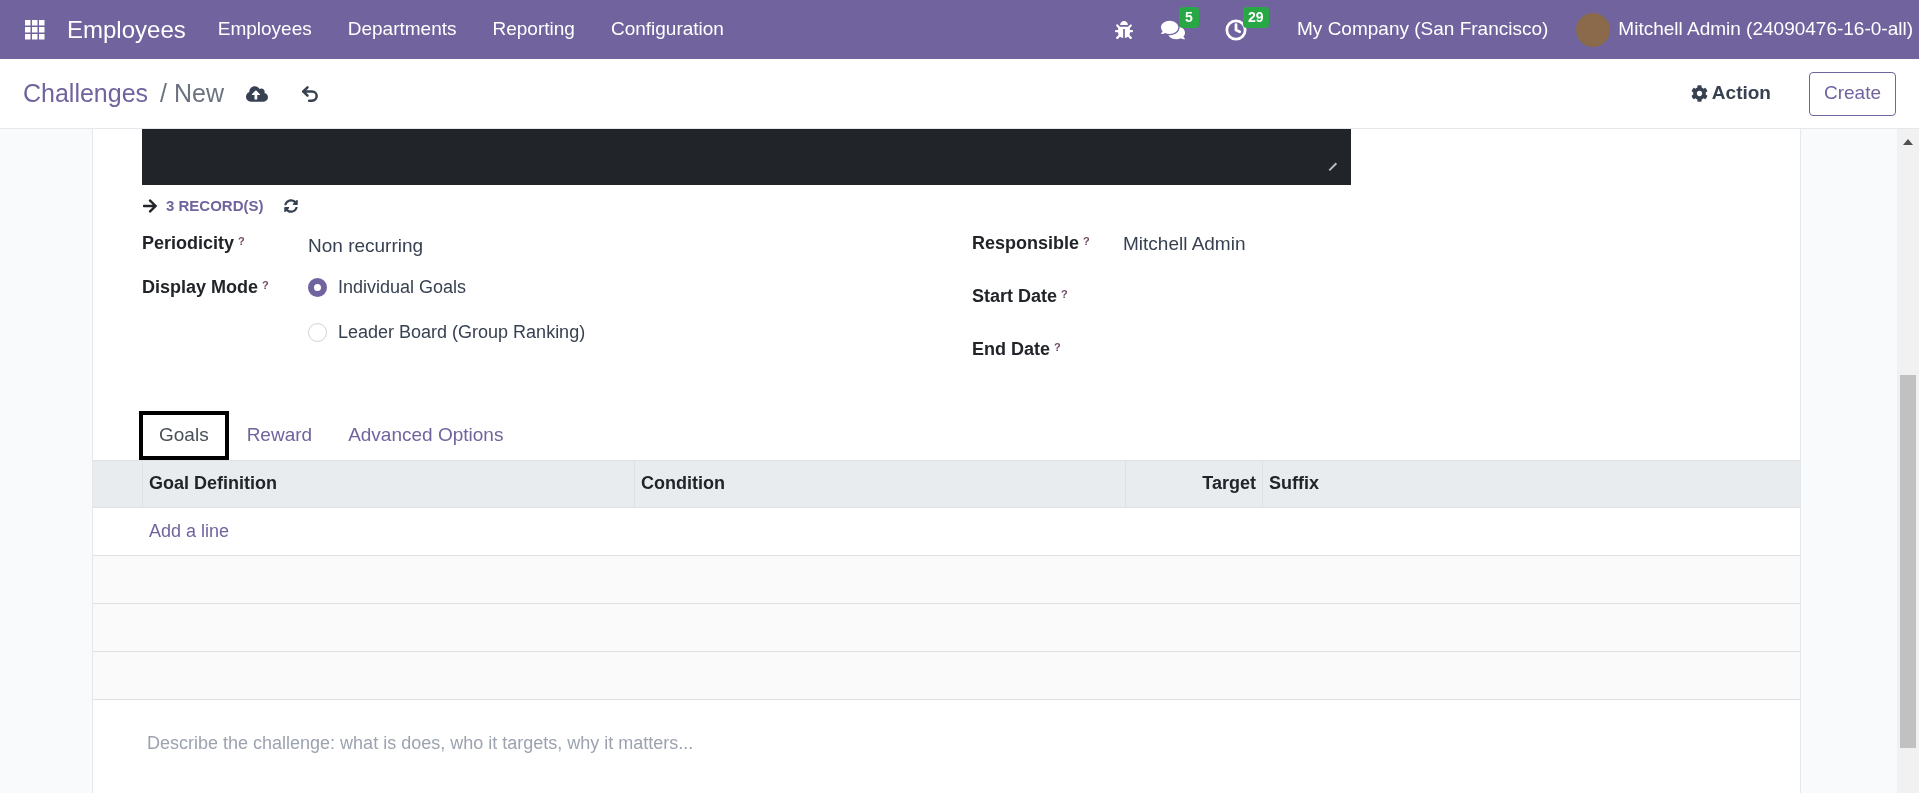 This screenshot has height=793, width=1919. I want to click on field-label: Periodicity $^{?}$, so click(194, 243).